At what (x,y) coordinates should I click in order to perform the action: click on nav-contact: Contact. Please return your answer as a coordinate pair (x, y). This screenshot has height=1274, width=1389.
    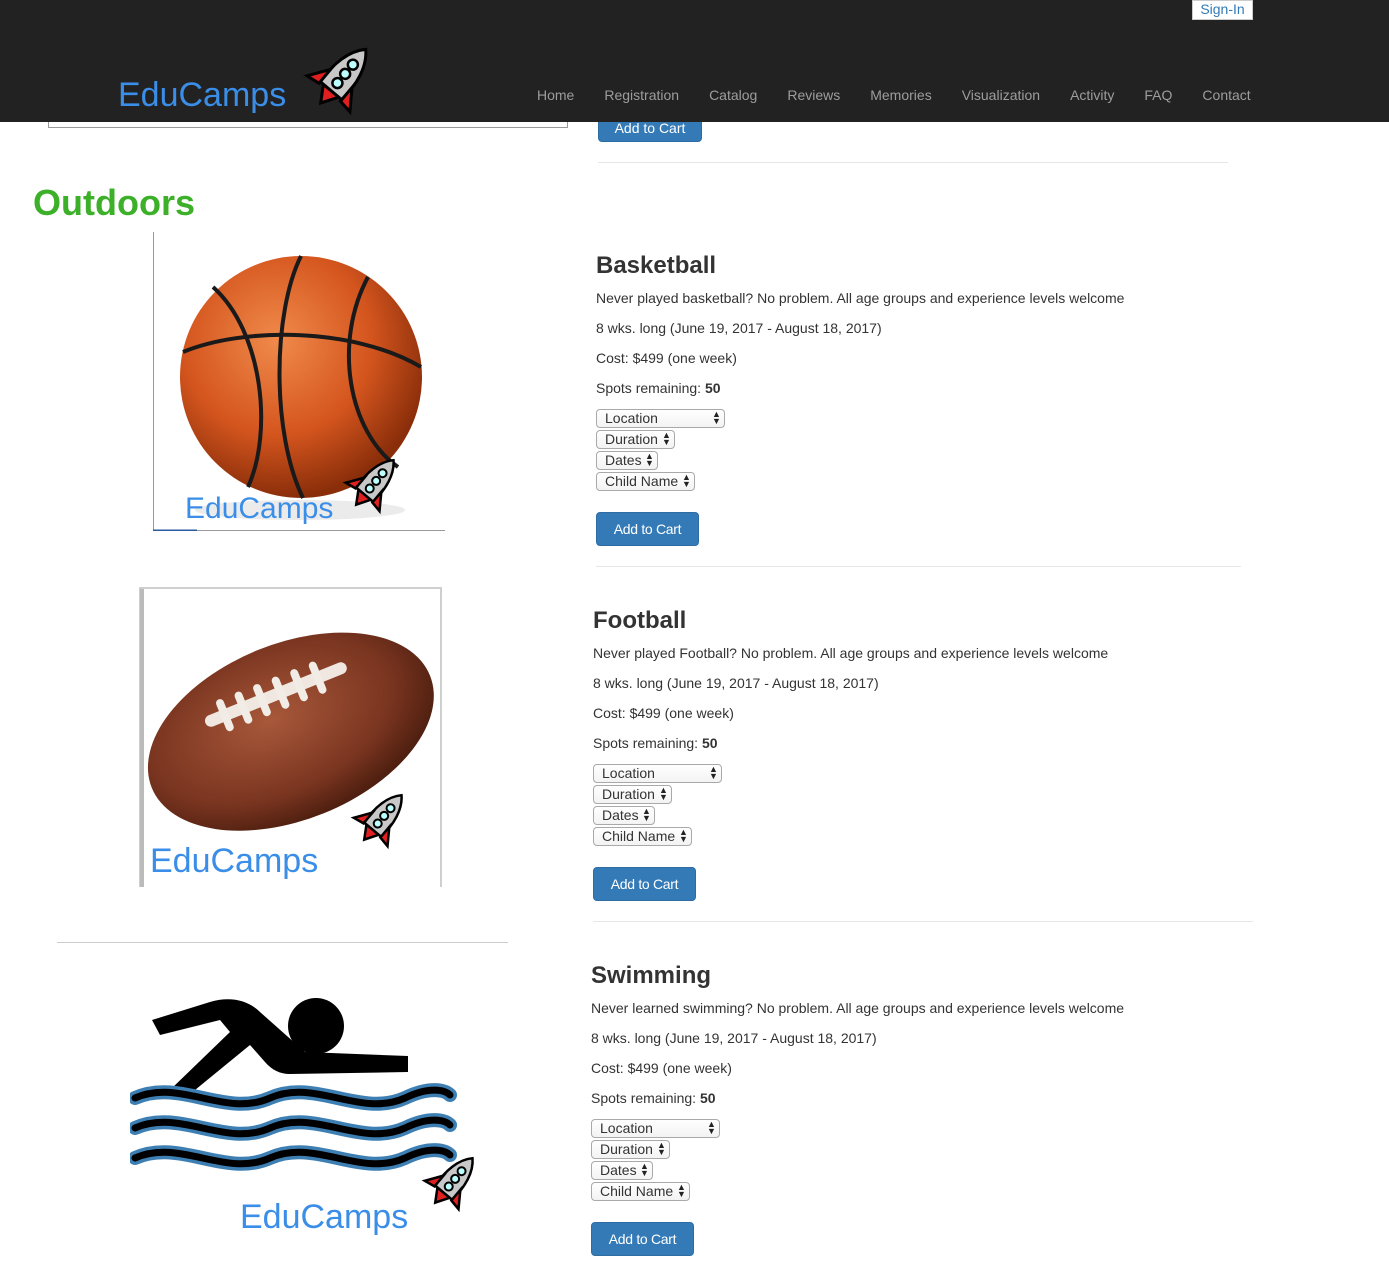
    Looking at the image, I should click on (1226, 95).